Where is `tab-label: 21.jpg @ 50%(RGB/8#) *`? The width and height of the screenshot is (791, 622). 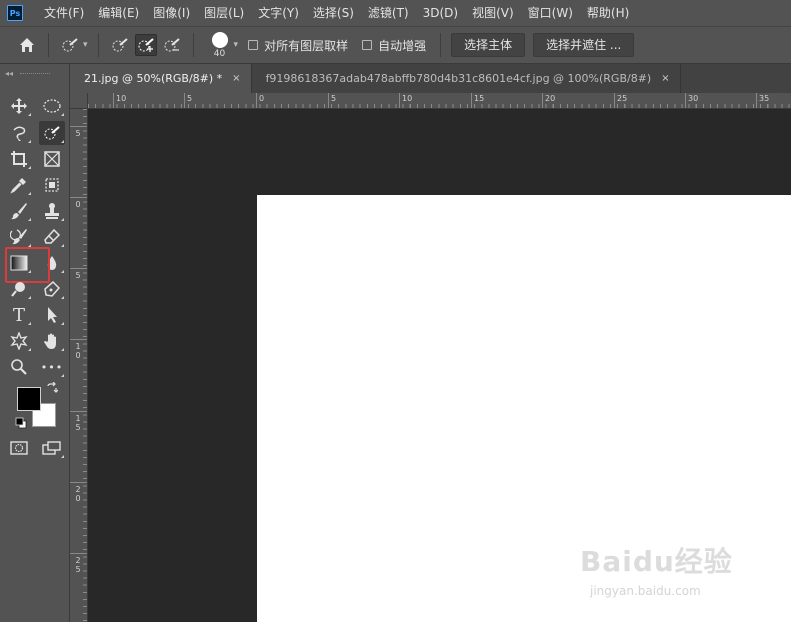
tab-label: 21.jpg @ 50%(RGB/8#) * is located at coordinates (153, 78).